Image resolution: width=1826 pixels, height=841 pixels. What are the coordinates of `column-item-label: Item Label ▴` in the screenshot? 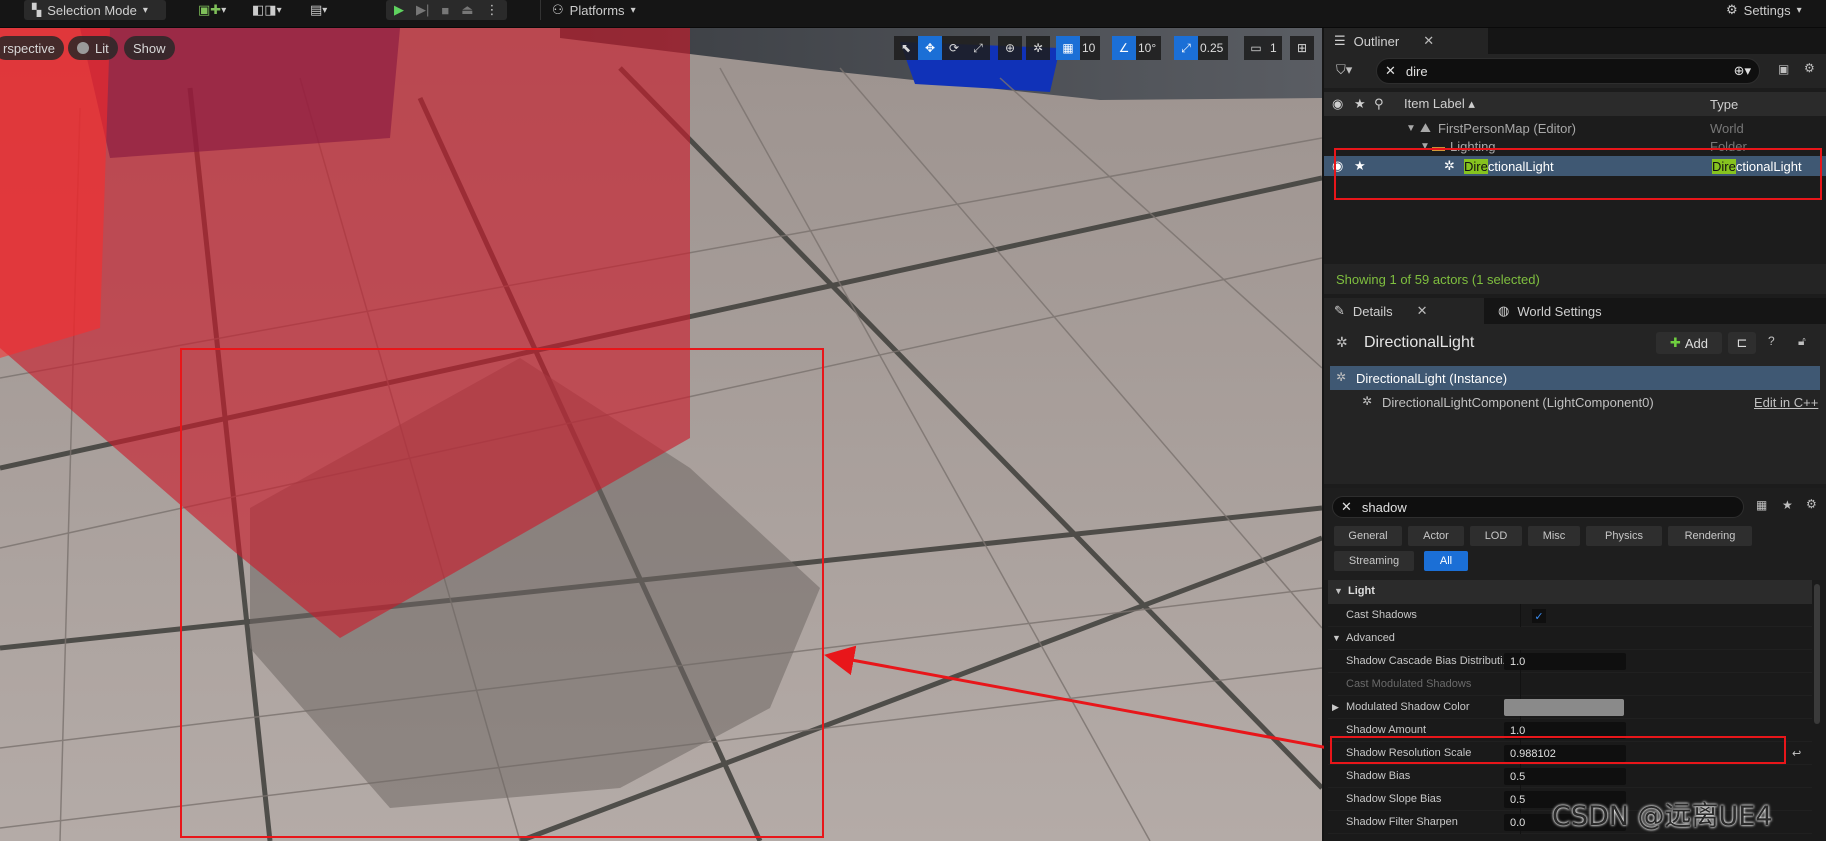 It's located at (1439, 104).